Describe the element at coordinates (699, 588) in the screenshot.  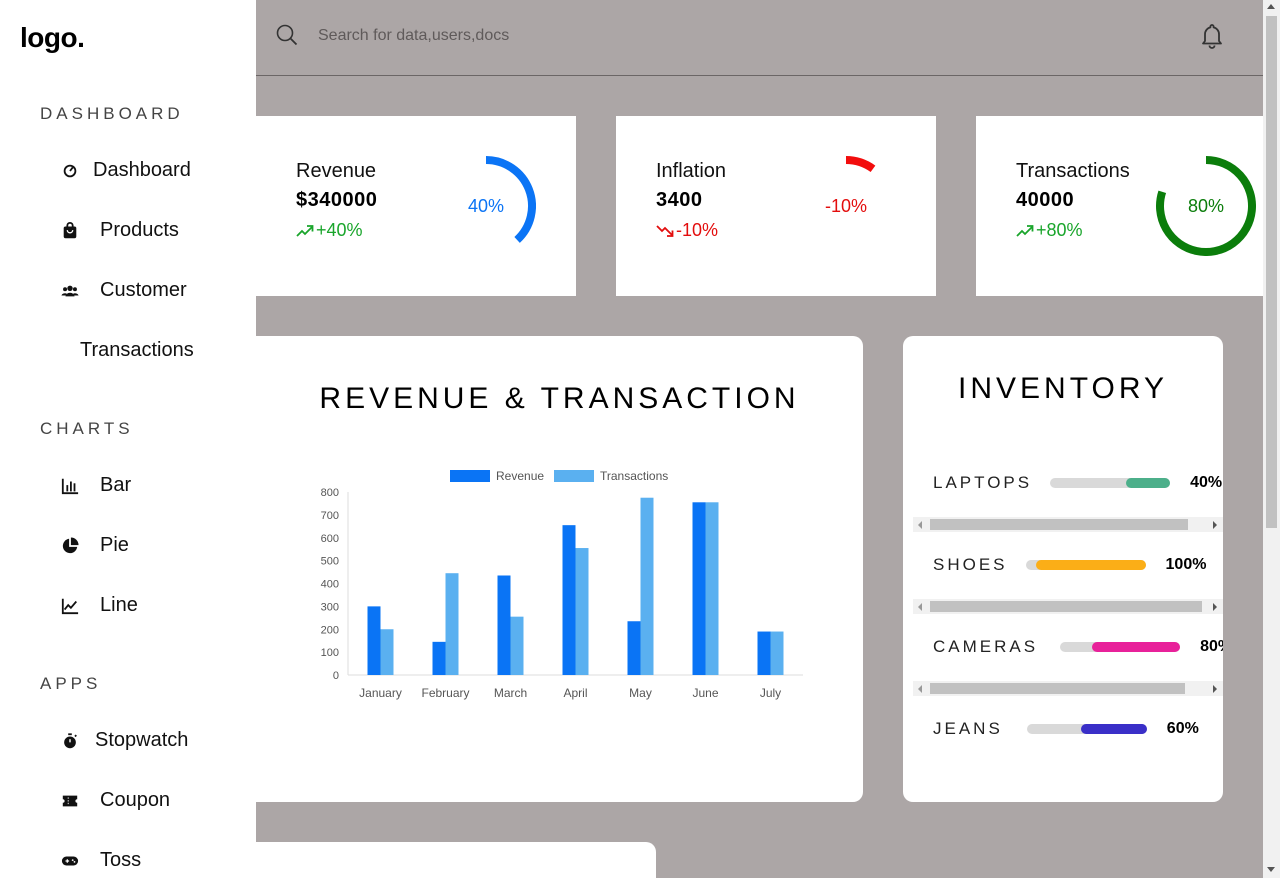
I see `bar-revenue-june` at that location.